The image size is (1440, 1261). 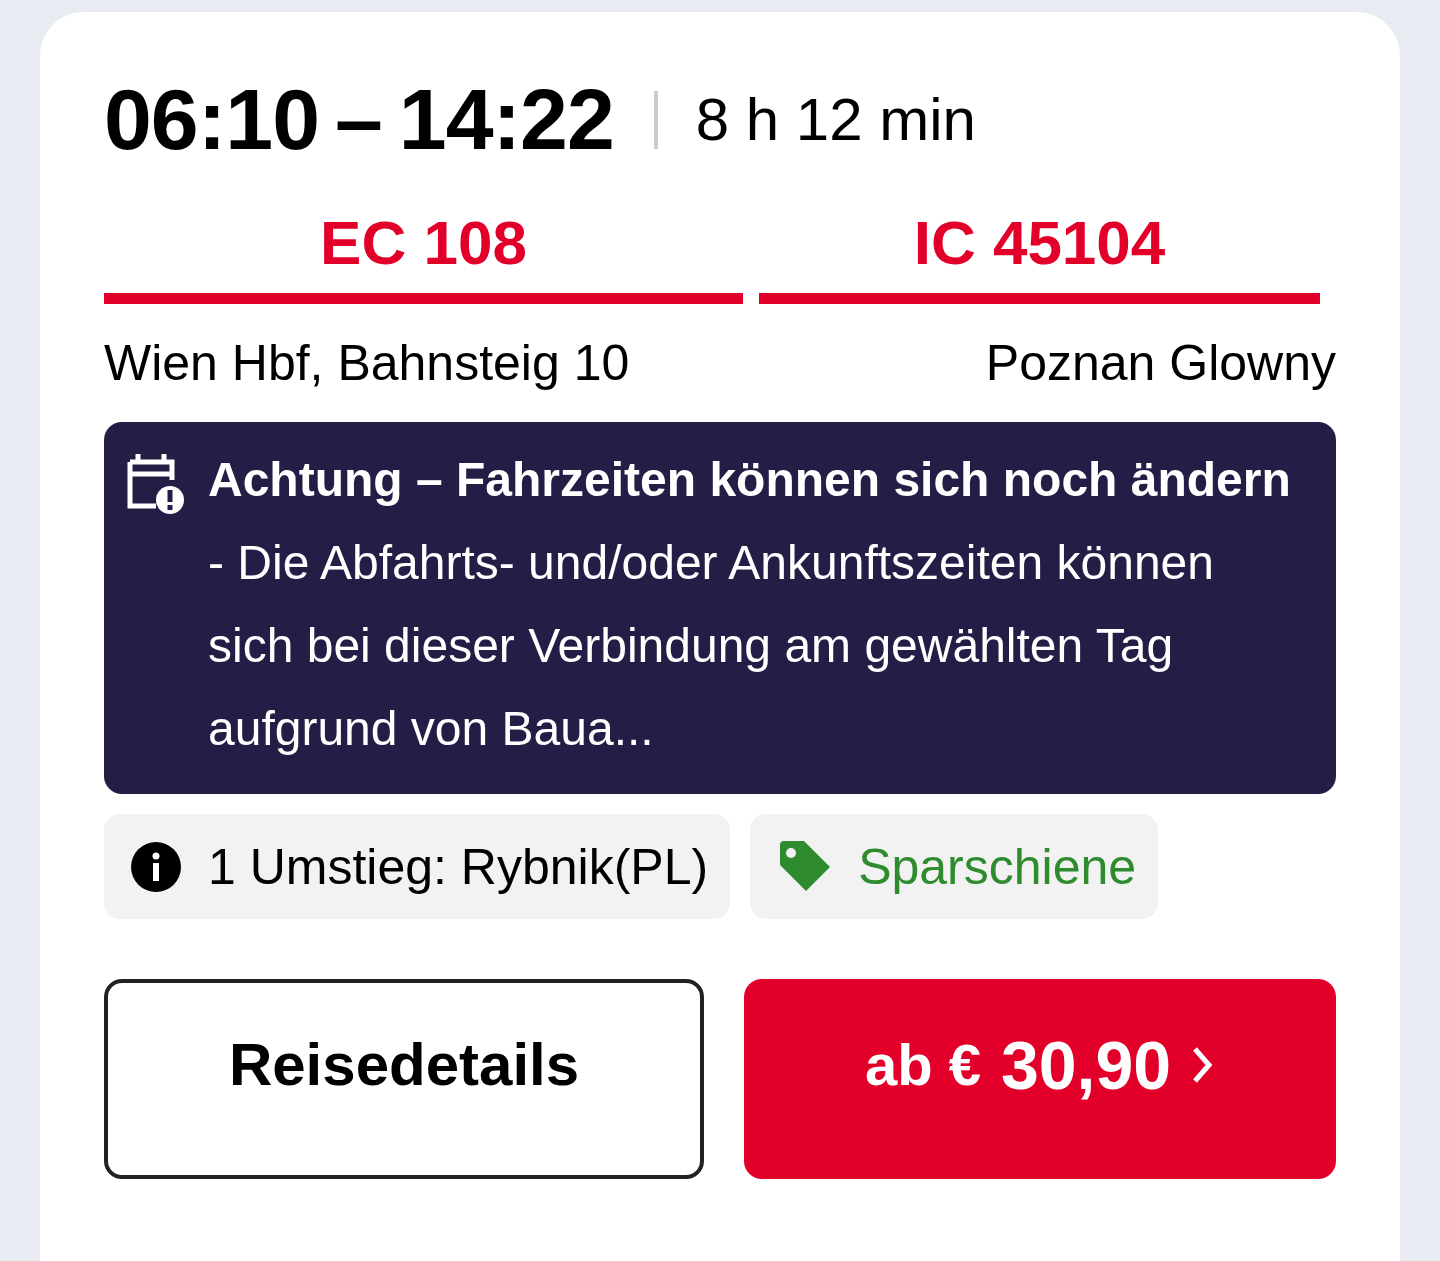 What do you see at coordinates (1040, 1079) in the screenshot?
I see `price-button: ab € 30,90` at bounding box center [1040, 1079].